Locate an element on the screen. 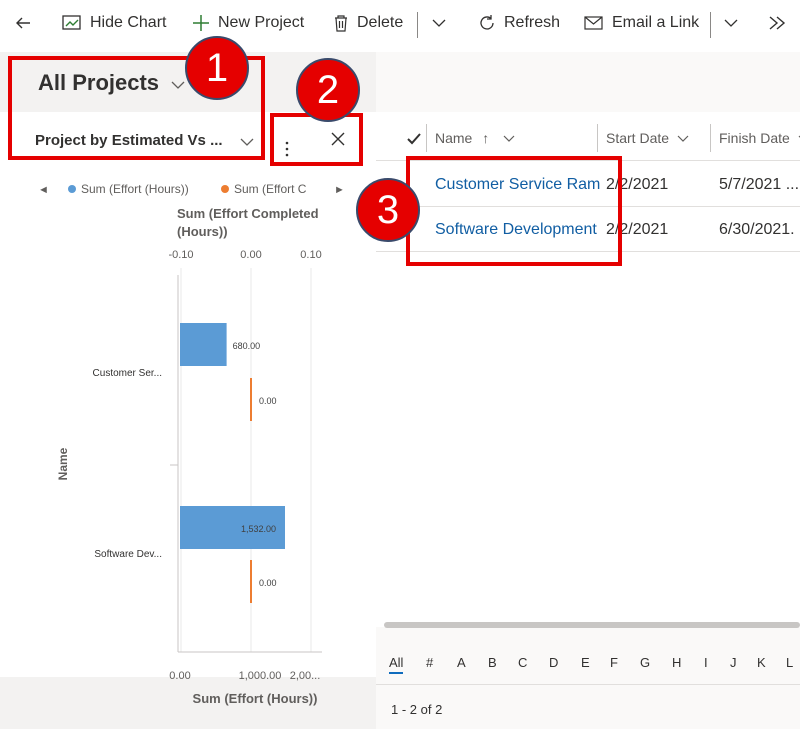 This screenshot has width=800, height=729. new-project-button: New Project is located at coordinates (248, 23).